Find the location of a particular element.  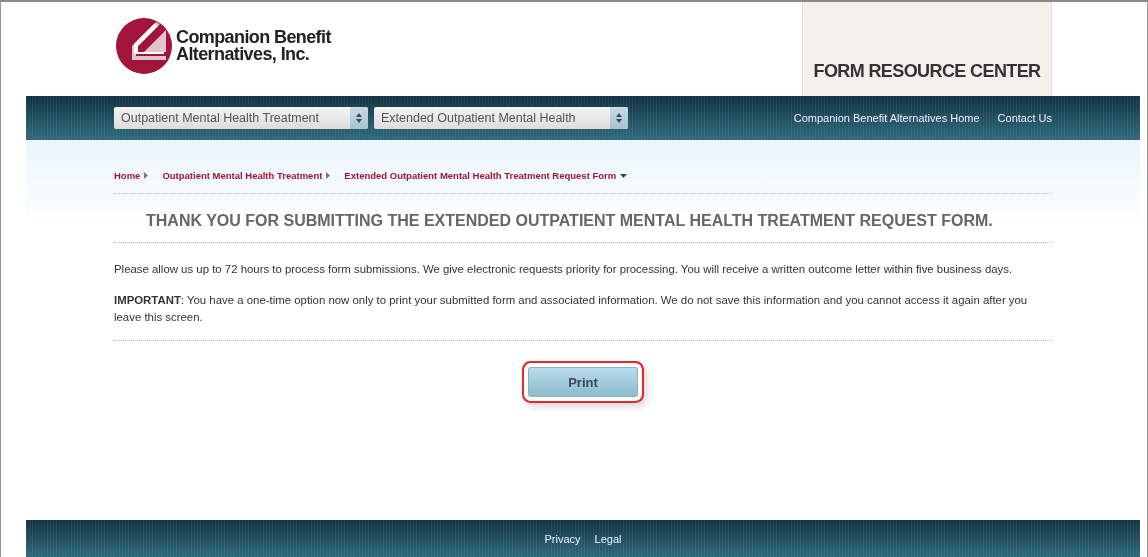

breadcrumb-link: Extended Outpatient Mental Health Treatment Request Form is located at coordinates (486, 175).